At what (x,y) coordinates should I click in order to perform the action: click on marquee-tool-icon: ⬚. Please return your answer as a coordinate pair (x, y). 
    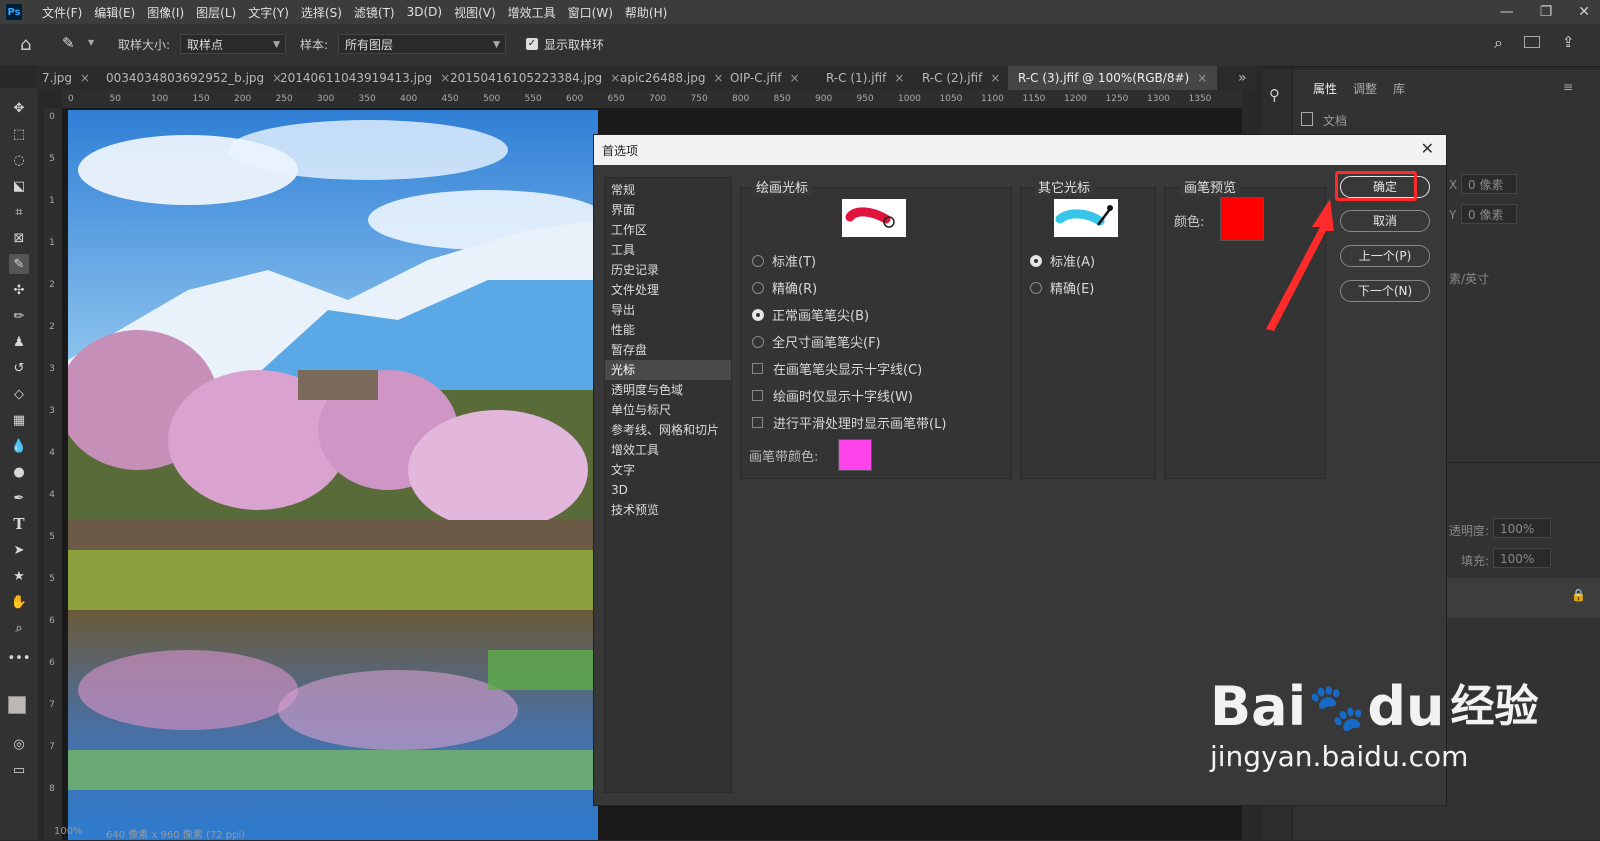
    Looking at the image, I should click on (19, 134).